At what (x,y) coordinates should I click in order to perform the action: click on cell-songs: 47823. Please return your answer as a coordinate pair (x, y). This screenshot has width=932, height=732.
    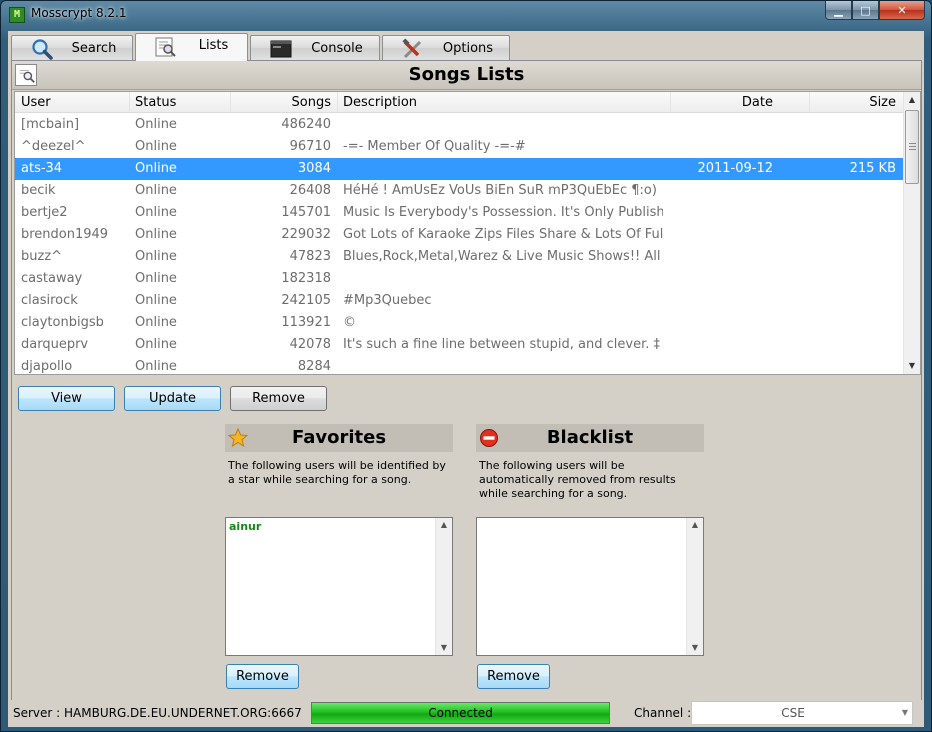
    Looking at the image, I should click on (310, 256).